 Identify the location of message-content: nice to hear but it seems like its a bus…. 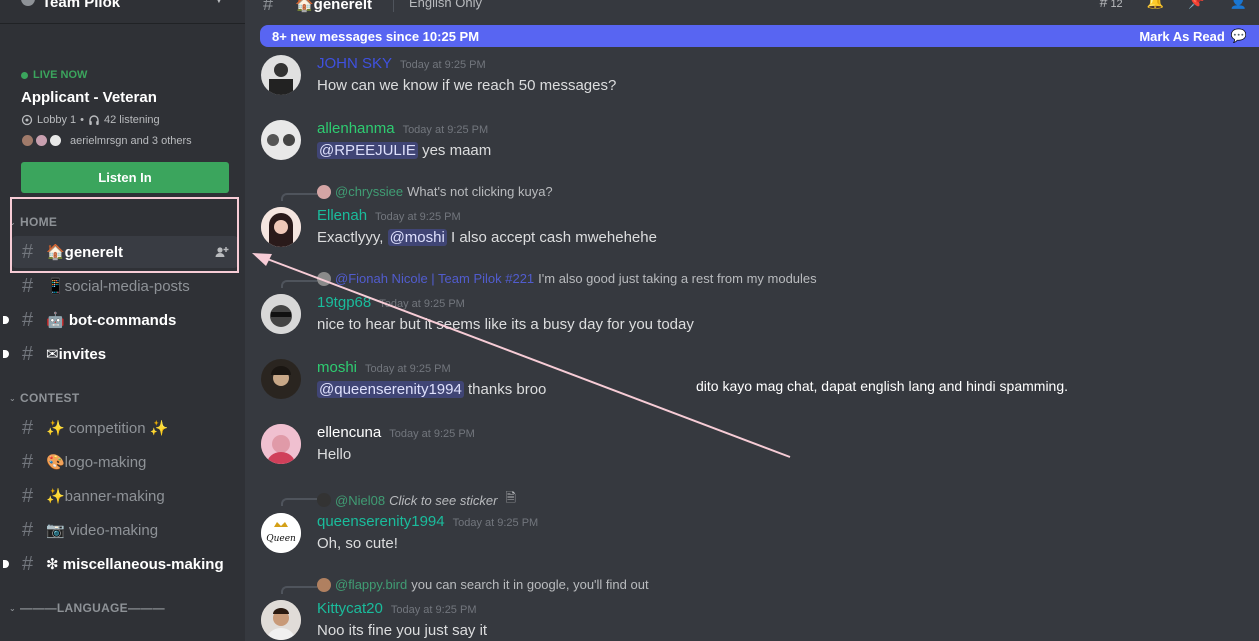
(505, 324).